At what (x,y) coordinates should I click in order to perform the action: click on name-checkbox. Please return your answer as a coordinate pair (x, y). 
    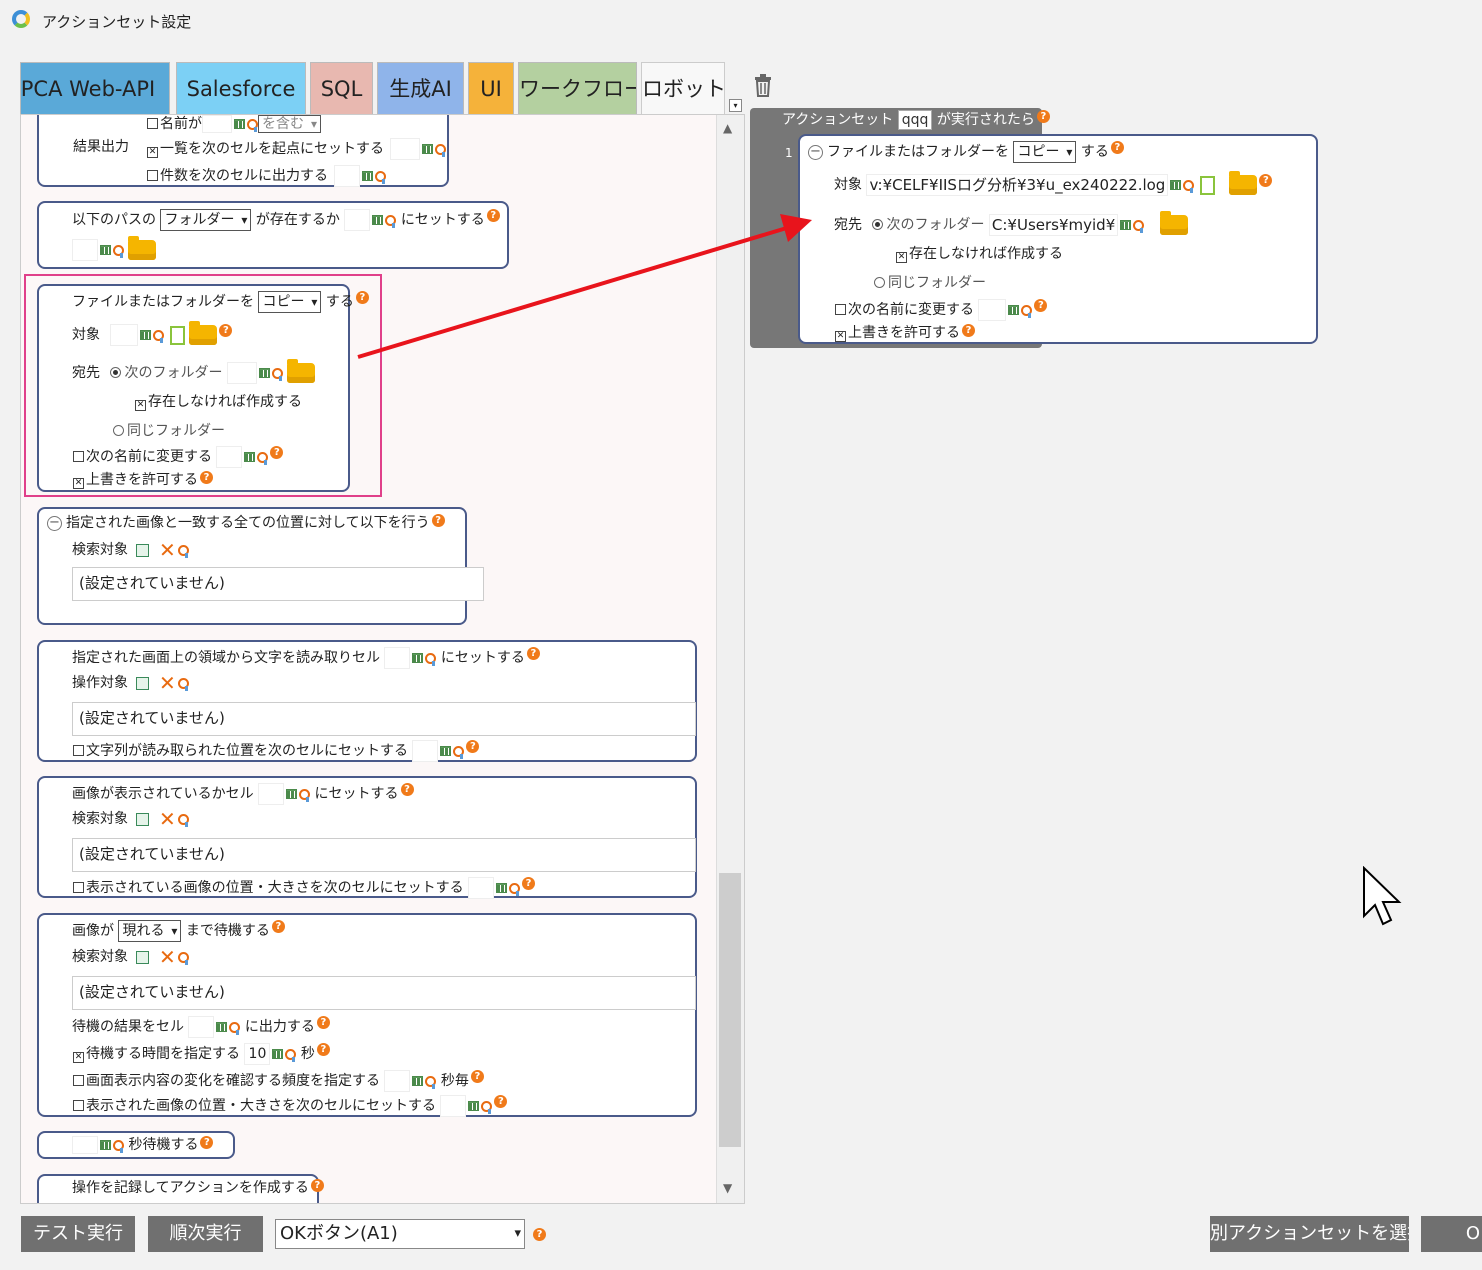
    Looking at the image, I should click on (152, 123).